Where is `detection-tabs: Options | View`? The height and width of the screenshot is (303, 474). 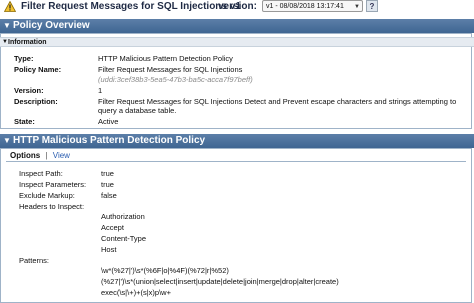
detection-tabs: Options | View is located at coordinates (40, 155).